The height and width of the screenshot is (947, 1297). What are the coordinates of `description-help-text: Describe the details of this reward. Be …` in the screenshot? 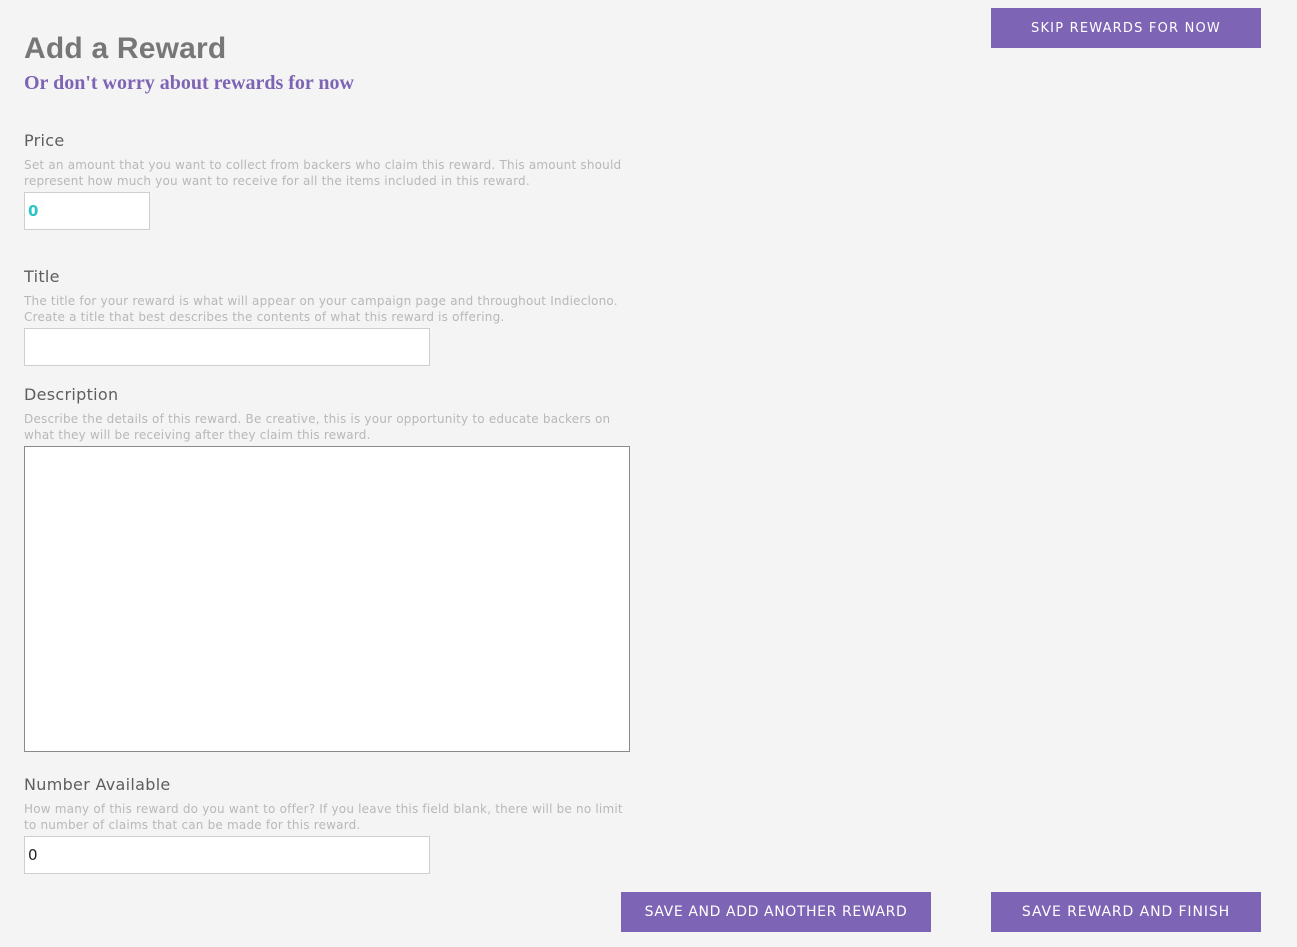 It's located at (317, 427).